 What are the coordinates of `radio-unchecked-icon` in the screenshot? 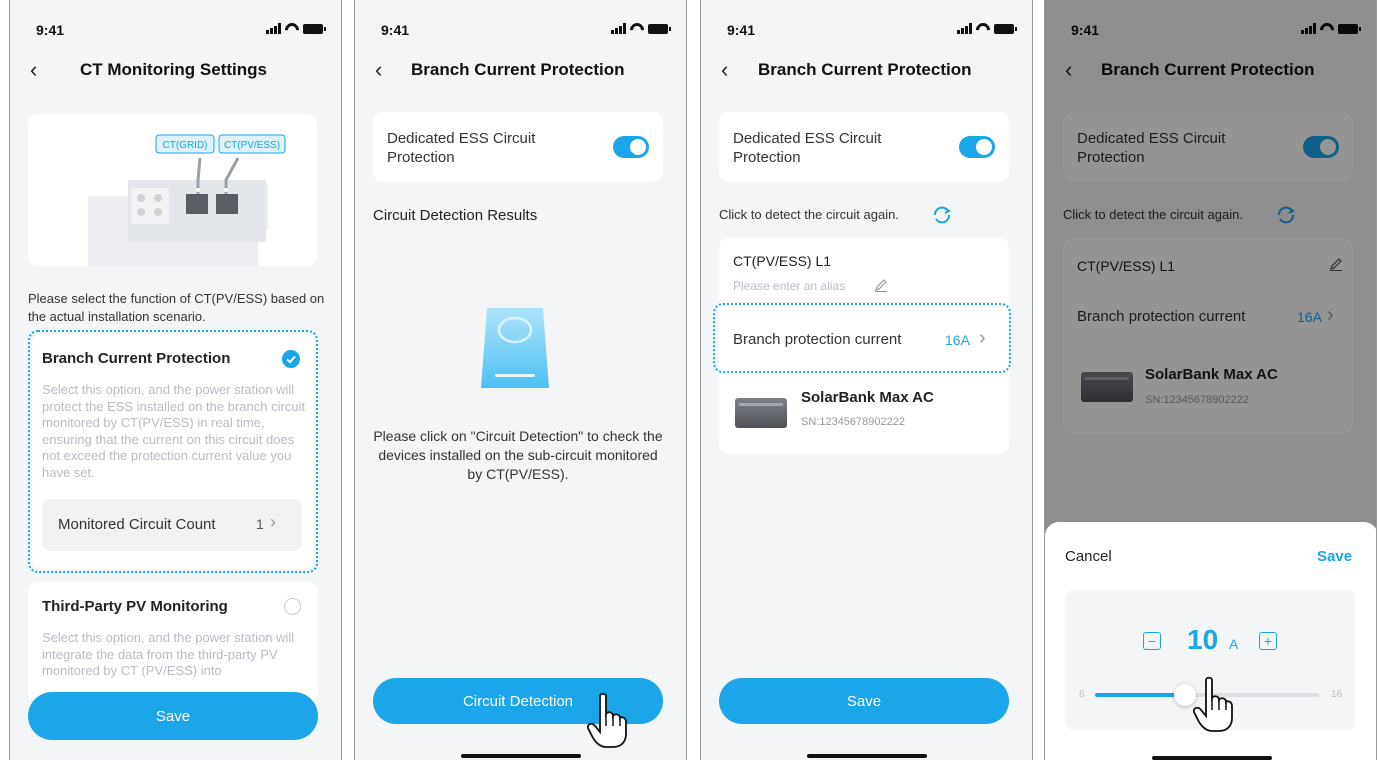 It's located at (292, 606).